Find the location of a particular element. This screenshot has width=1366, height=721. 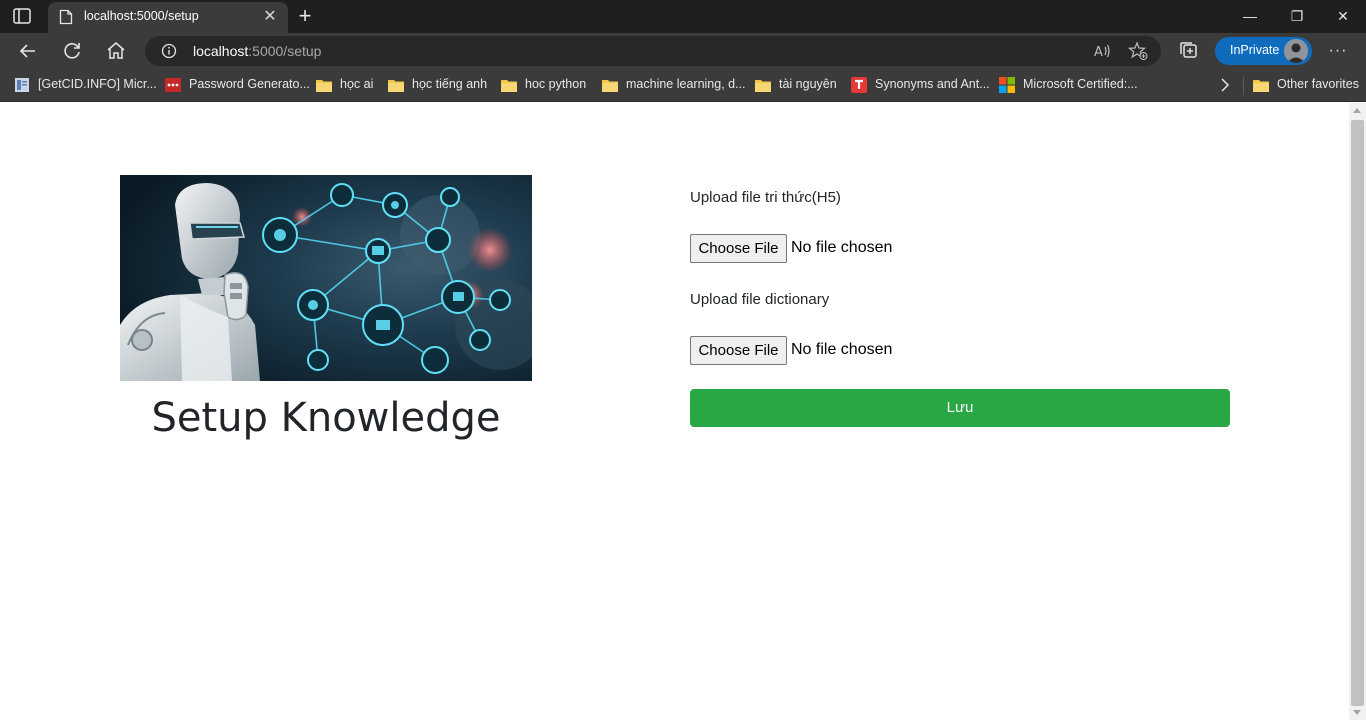

restore-icon: ❐ is located at coordinates (1297, 16).